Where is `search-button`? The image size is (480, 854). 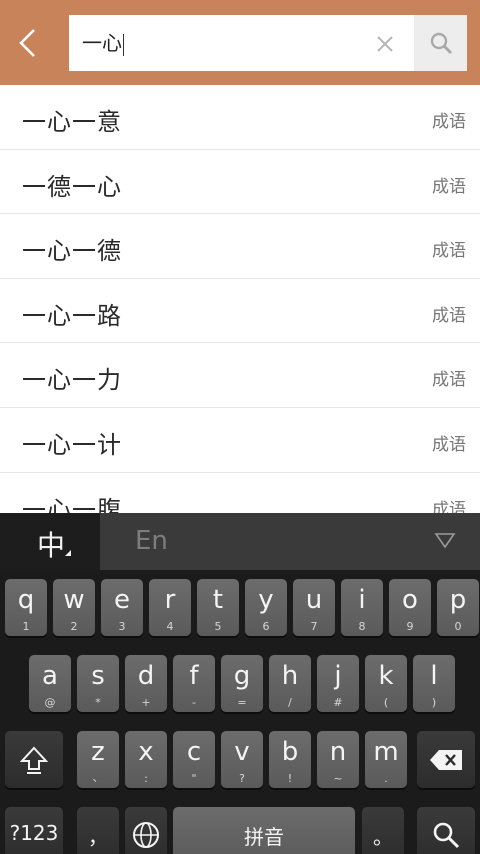
search-button is located at coordinates (440, 43).